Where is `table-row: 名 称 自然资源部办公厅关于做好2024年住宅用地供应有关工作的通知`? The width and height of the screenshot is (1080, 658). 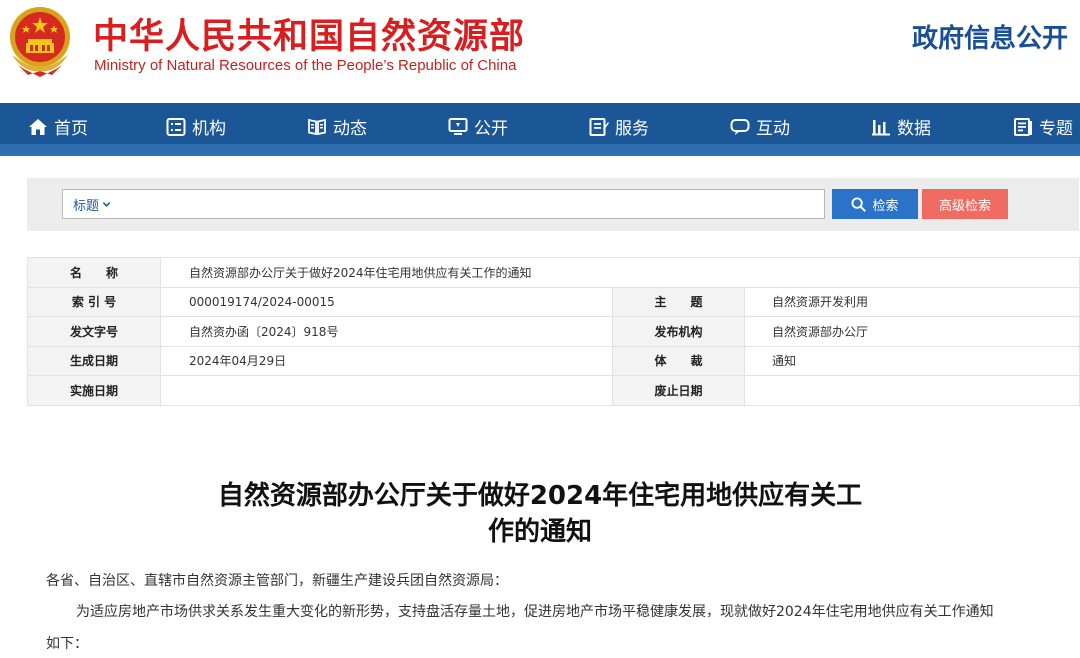 table-row: 名 称 自然资源部办公厅关于做好2024年住宅用地供应有关工作的通知 is located at coordinates (553, 272).